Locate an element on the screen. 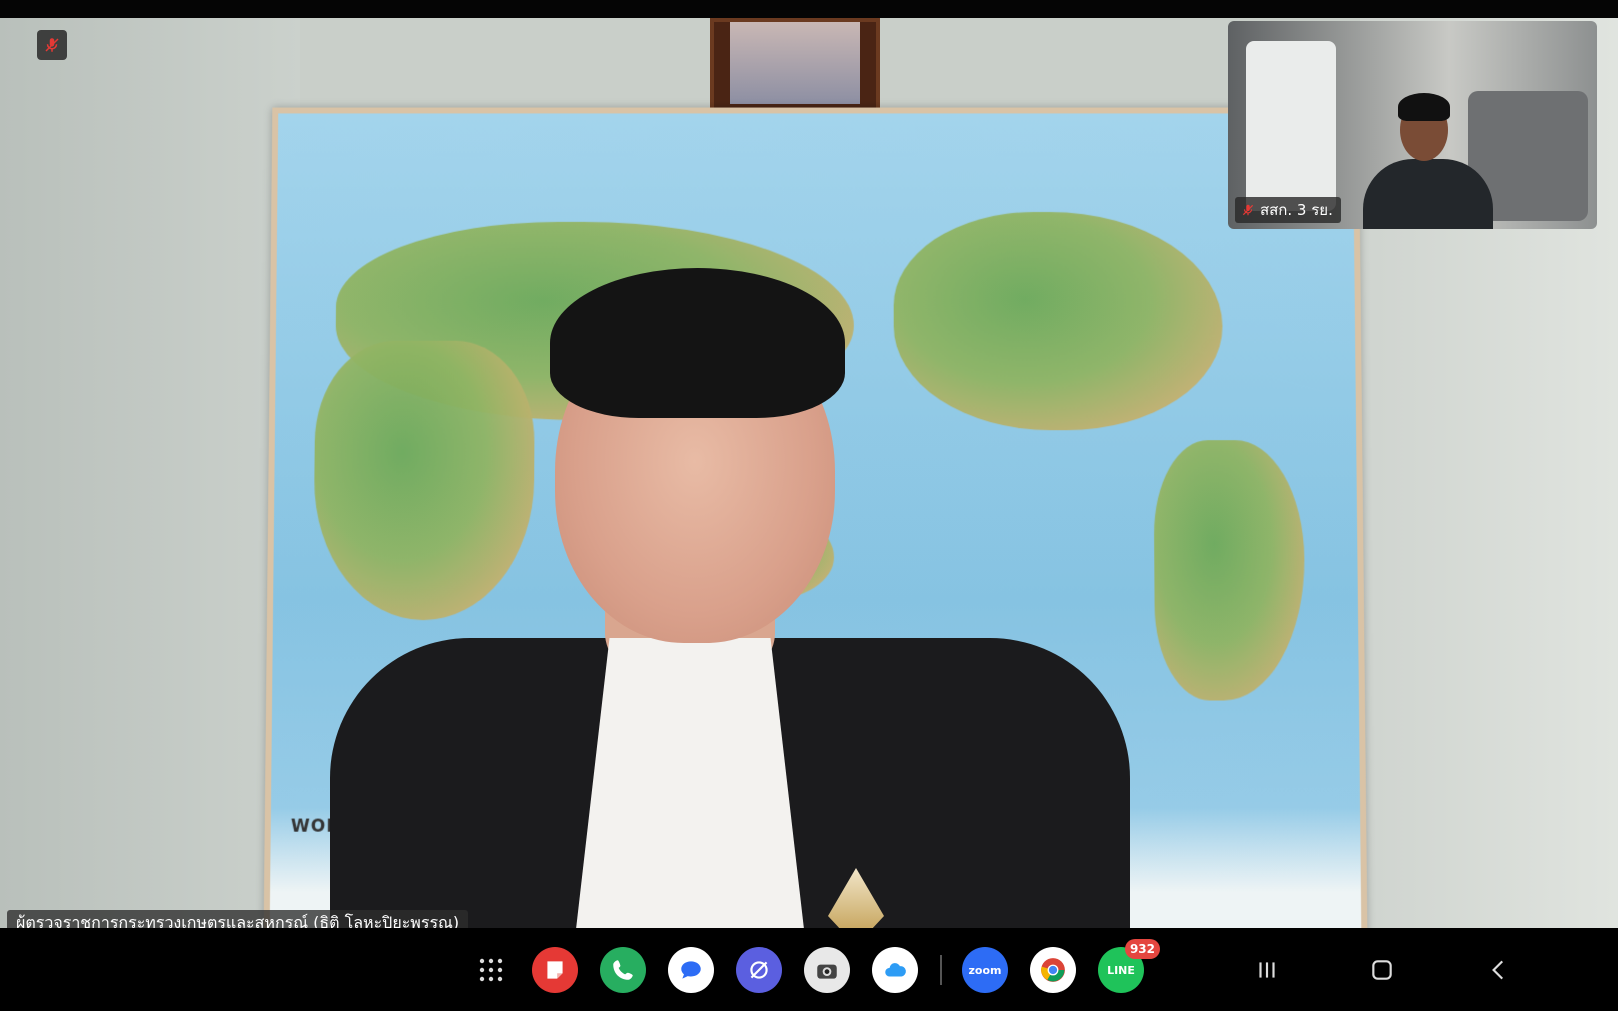 Image resolution: width=1618 pixels, height=1011 pixels. top-bar is located at coordinates (809, 9).